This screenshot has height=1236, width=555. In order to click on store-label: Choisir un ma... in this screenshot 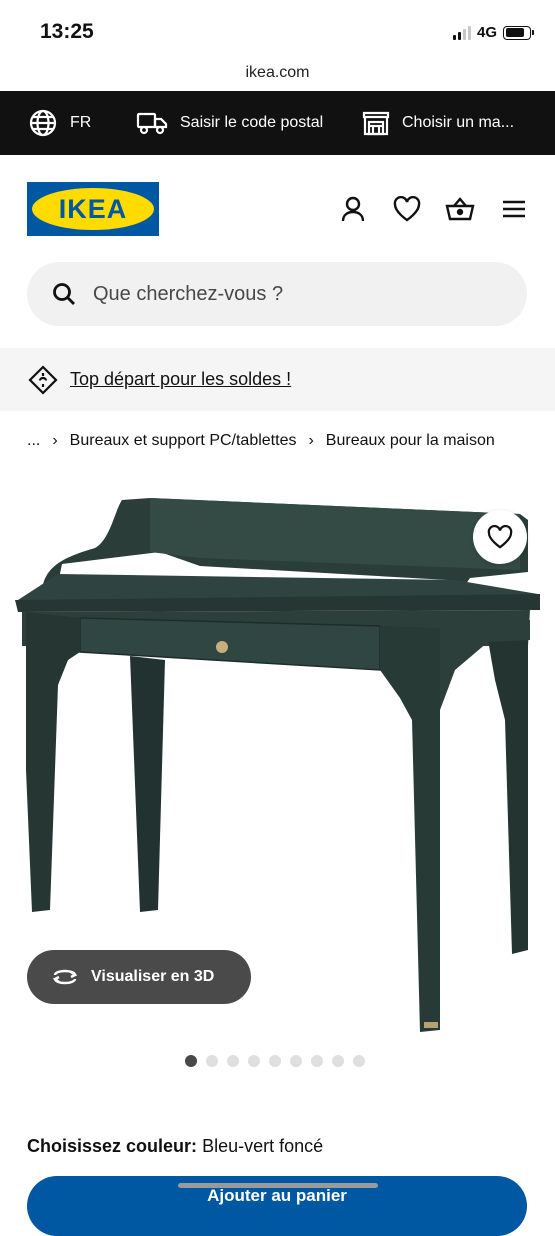, I will do `click(458, 122)`.